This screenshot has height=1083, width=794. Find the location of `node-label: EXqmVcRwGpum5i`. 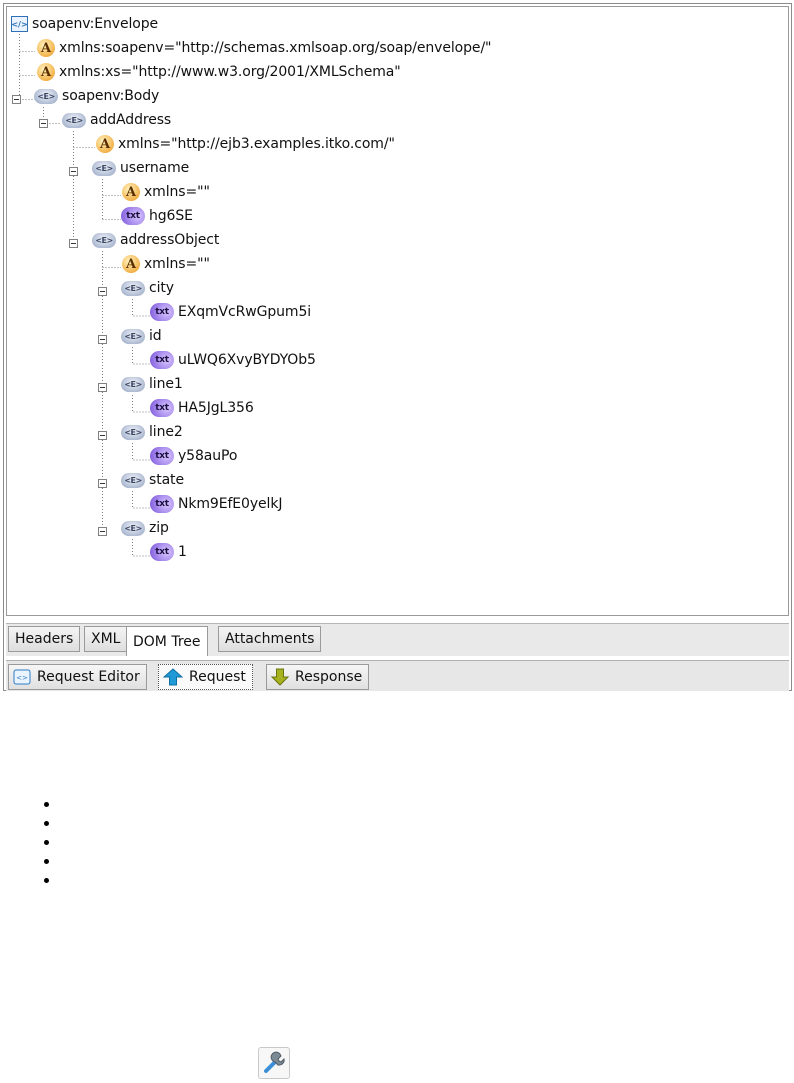

node-label: EXqmVcRwGpum5i is located at coordinates (245, 312).